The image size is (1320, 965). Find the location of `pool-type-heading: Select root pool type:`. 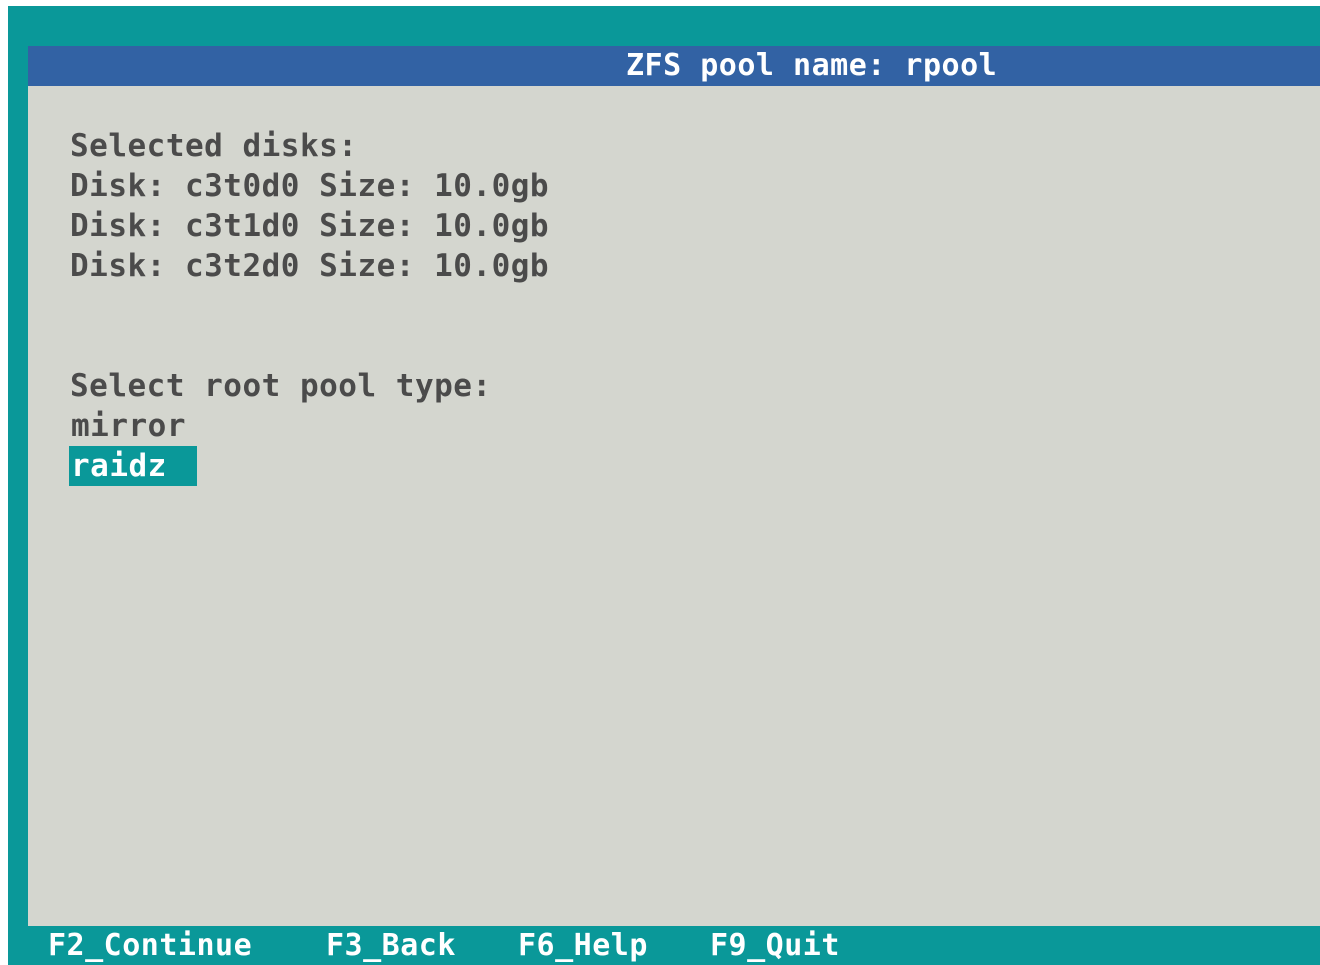

pool-type-heading: Select root pool type: is located at coordinates (281, 386).